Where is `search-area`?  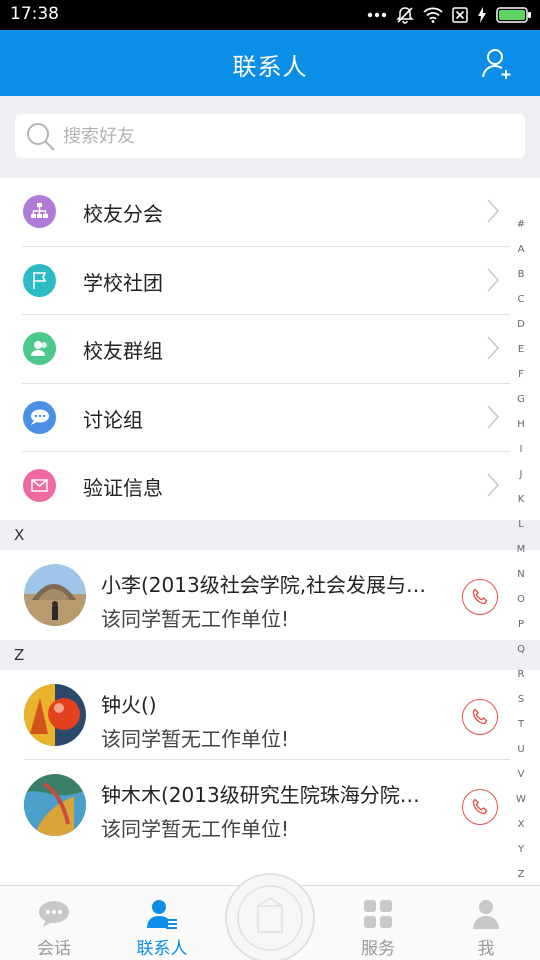 search-area is located at coordinates (270, 137).